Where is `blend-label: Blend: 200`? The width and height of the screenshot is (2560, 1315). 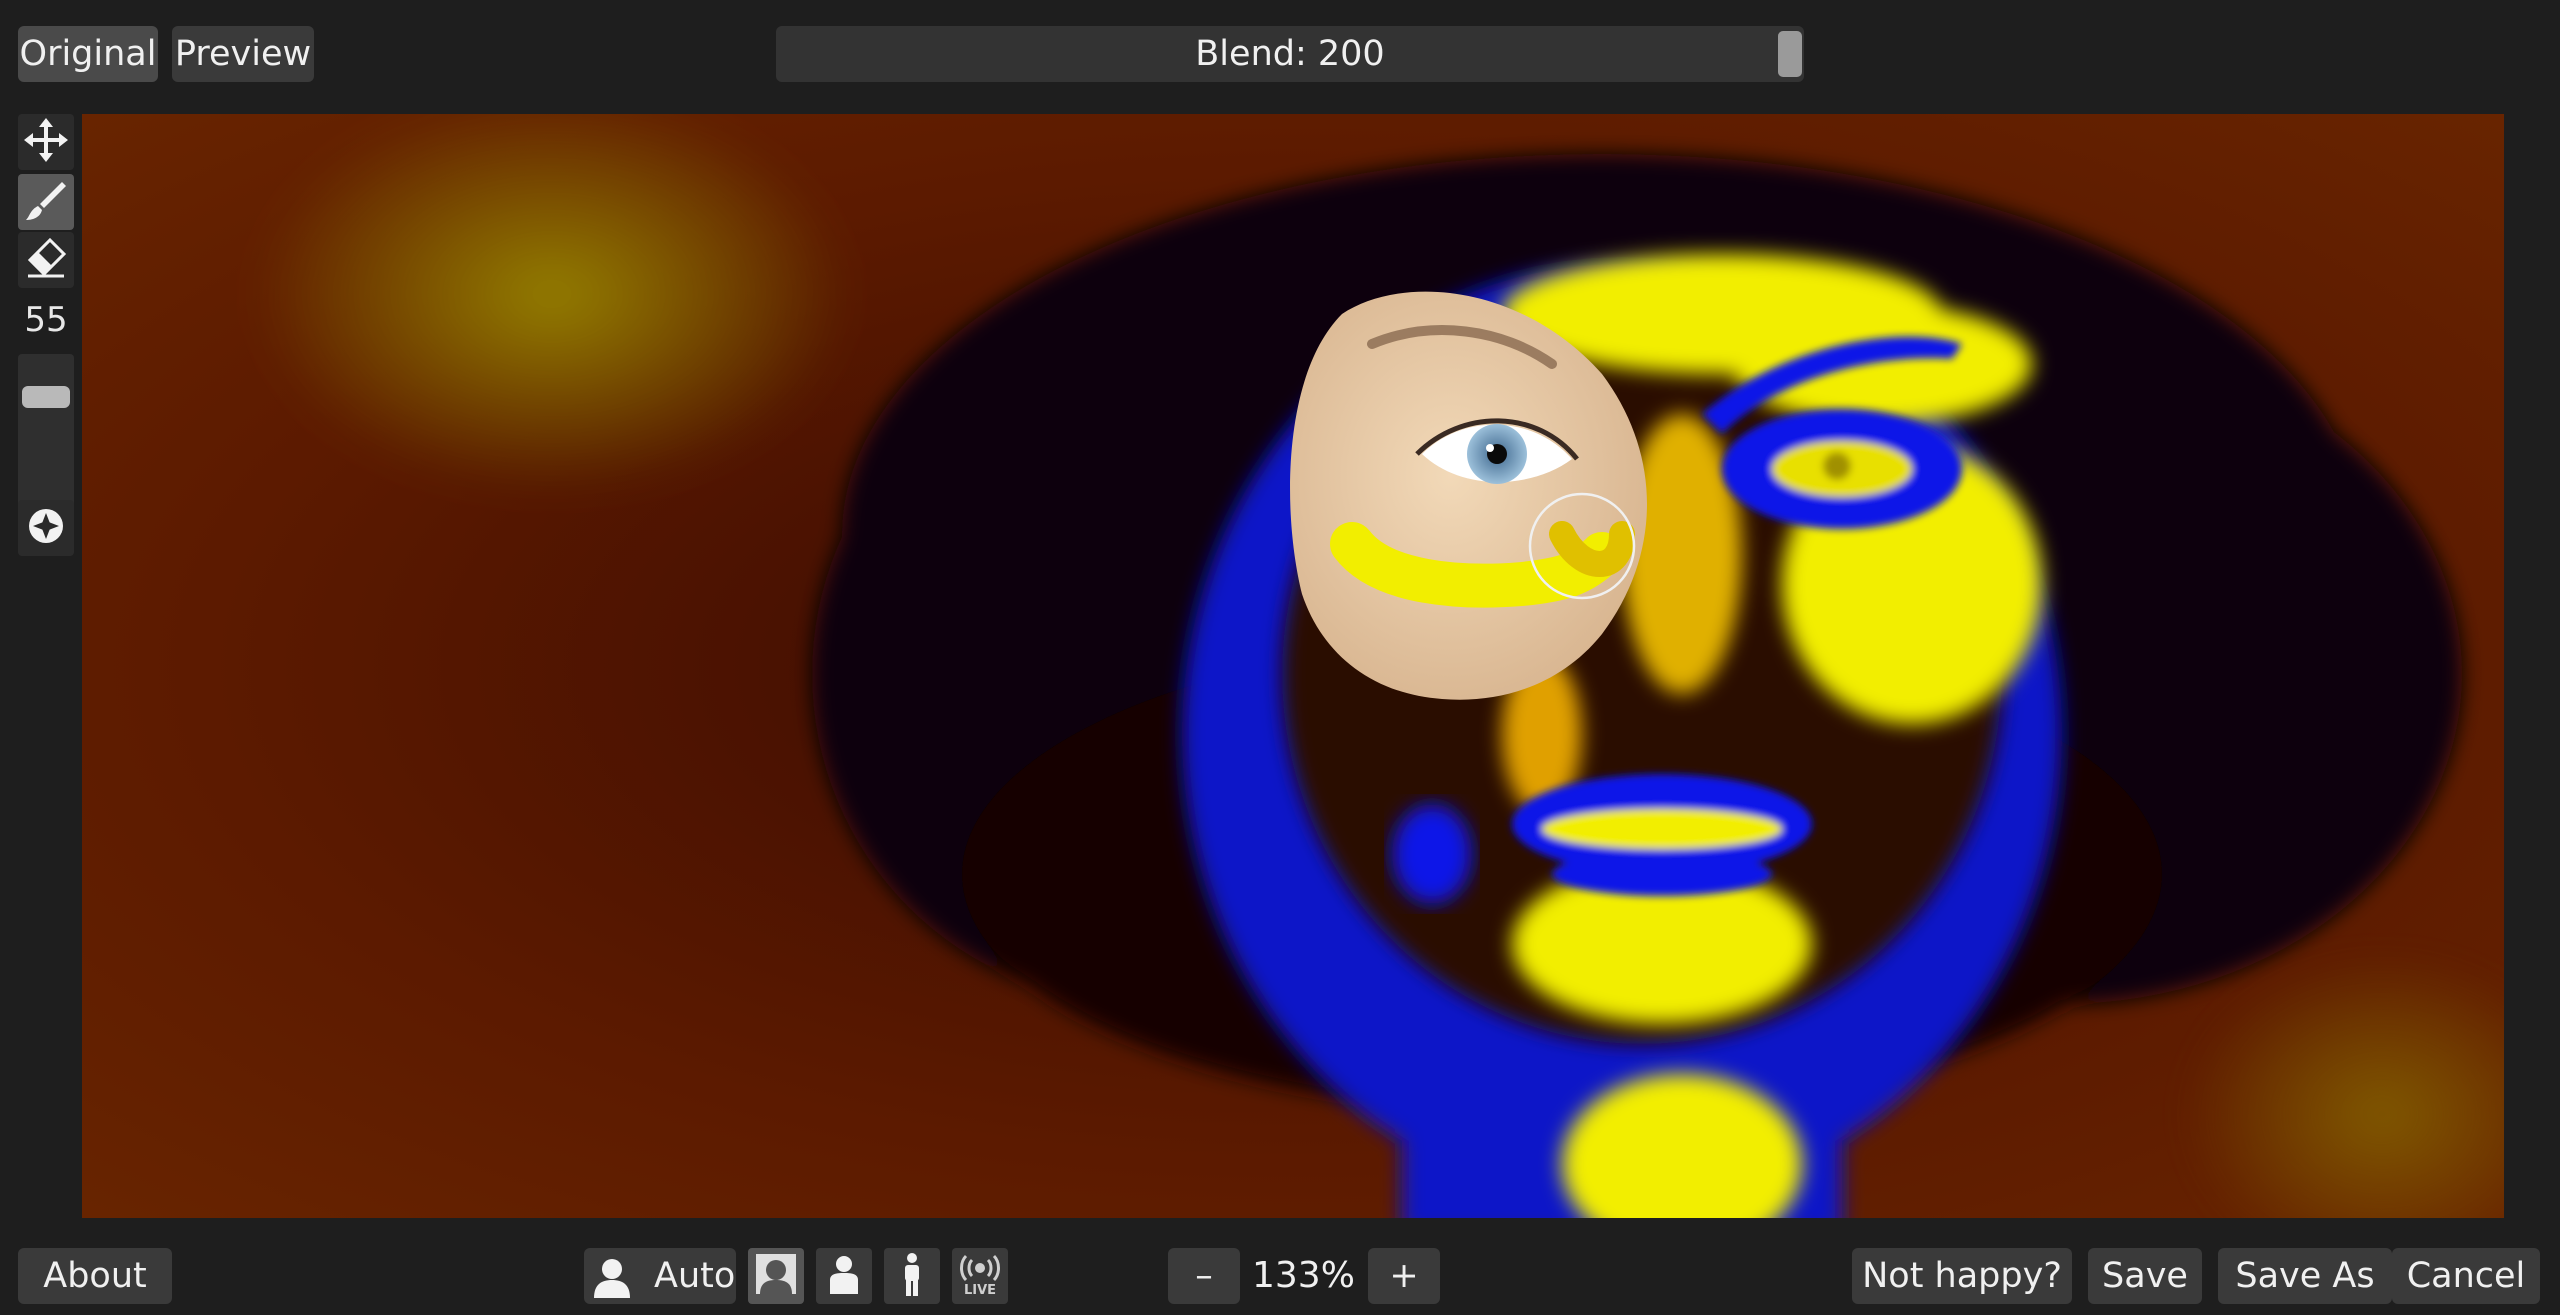 blend-label: Blend: 200 is located at coordinates (1290, 54).